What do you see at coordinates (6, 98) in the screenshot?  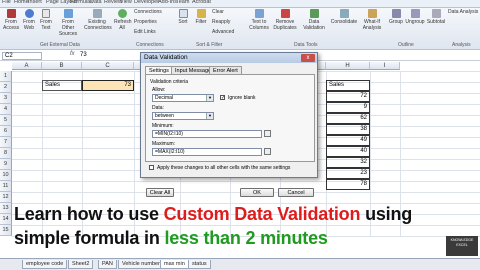 I see `row-header: 3` at bounding box center [6, 98].